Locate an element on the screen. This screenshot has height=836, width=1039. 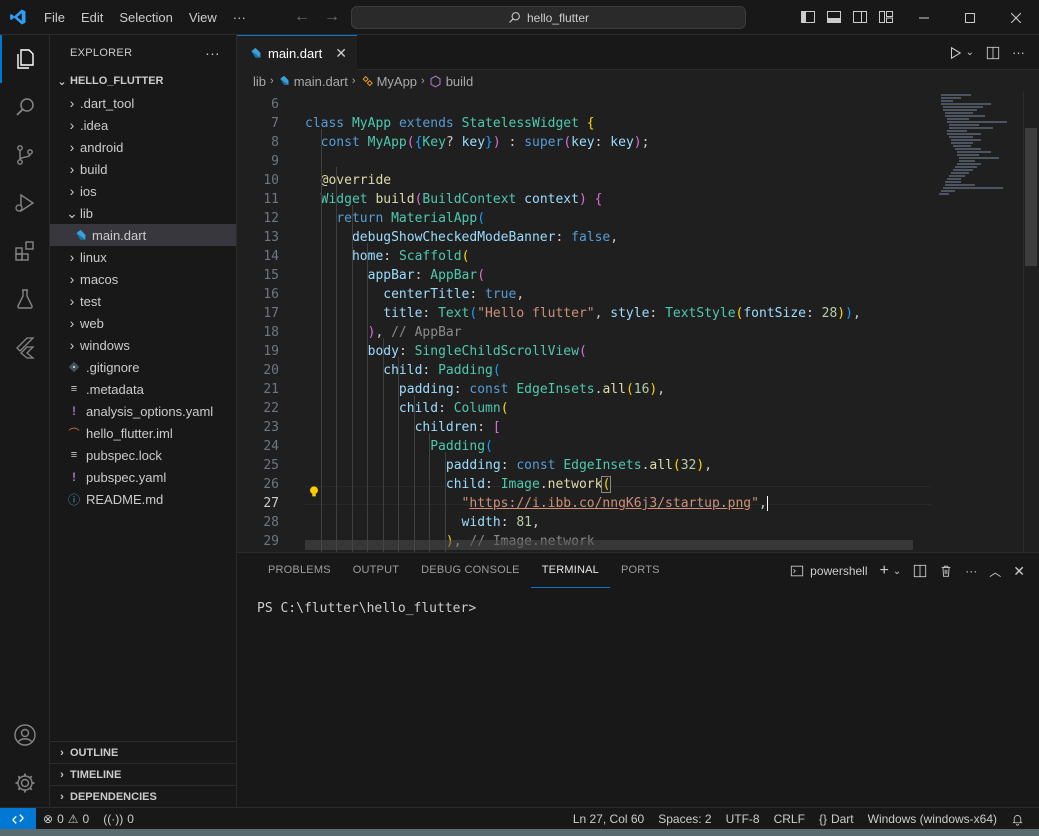
tab-problems: PROBLEMS is located at coordinates (299, 570).